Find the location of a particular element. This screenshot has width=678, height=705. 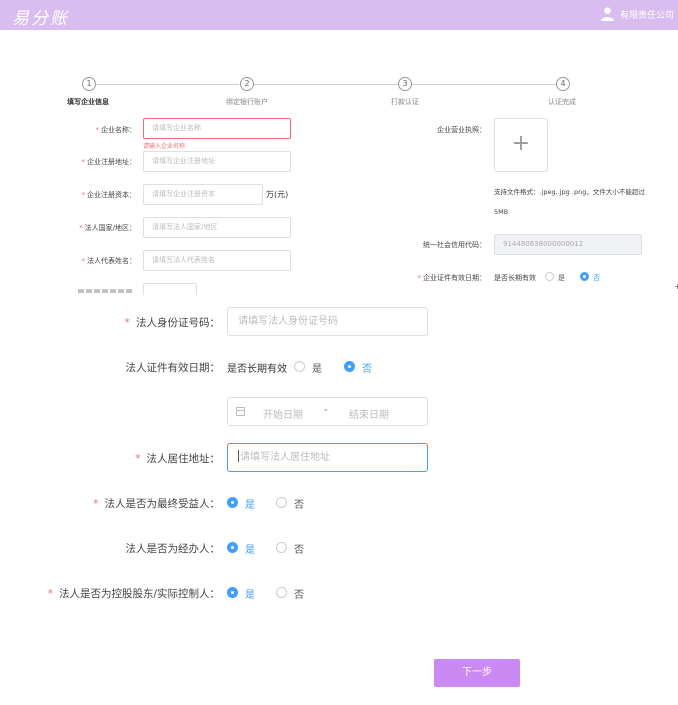

end-date-input: 结束日期 is located at coordinates (369, 413).